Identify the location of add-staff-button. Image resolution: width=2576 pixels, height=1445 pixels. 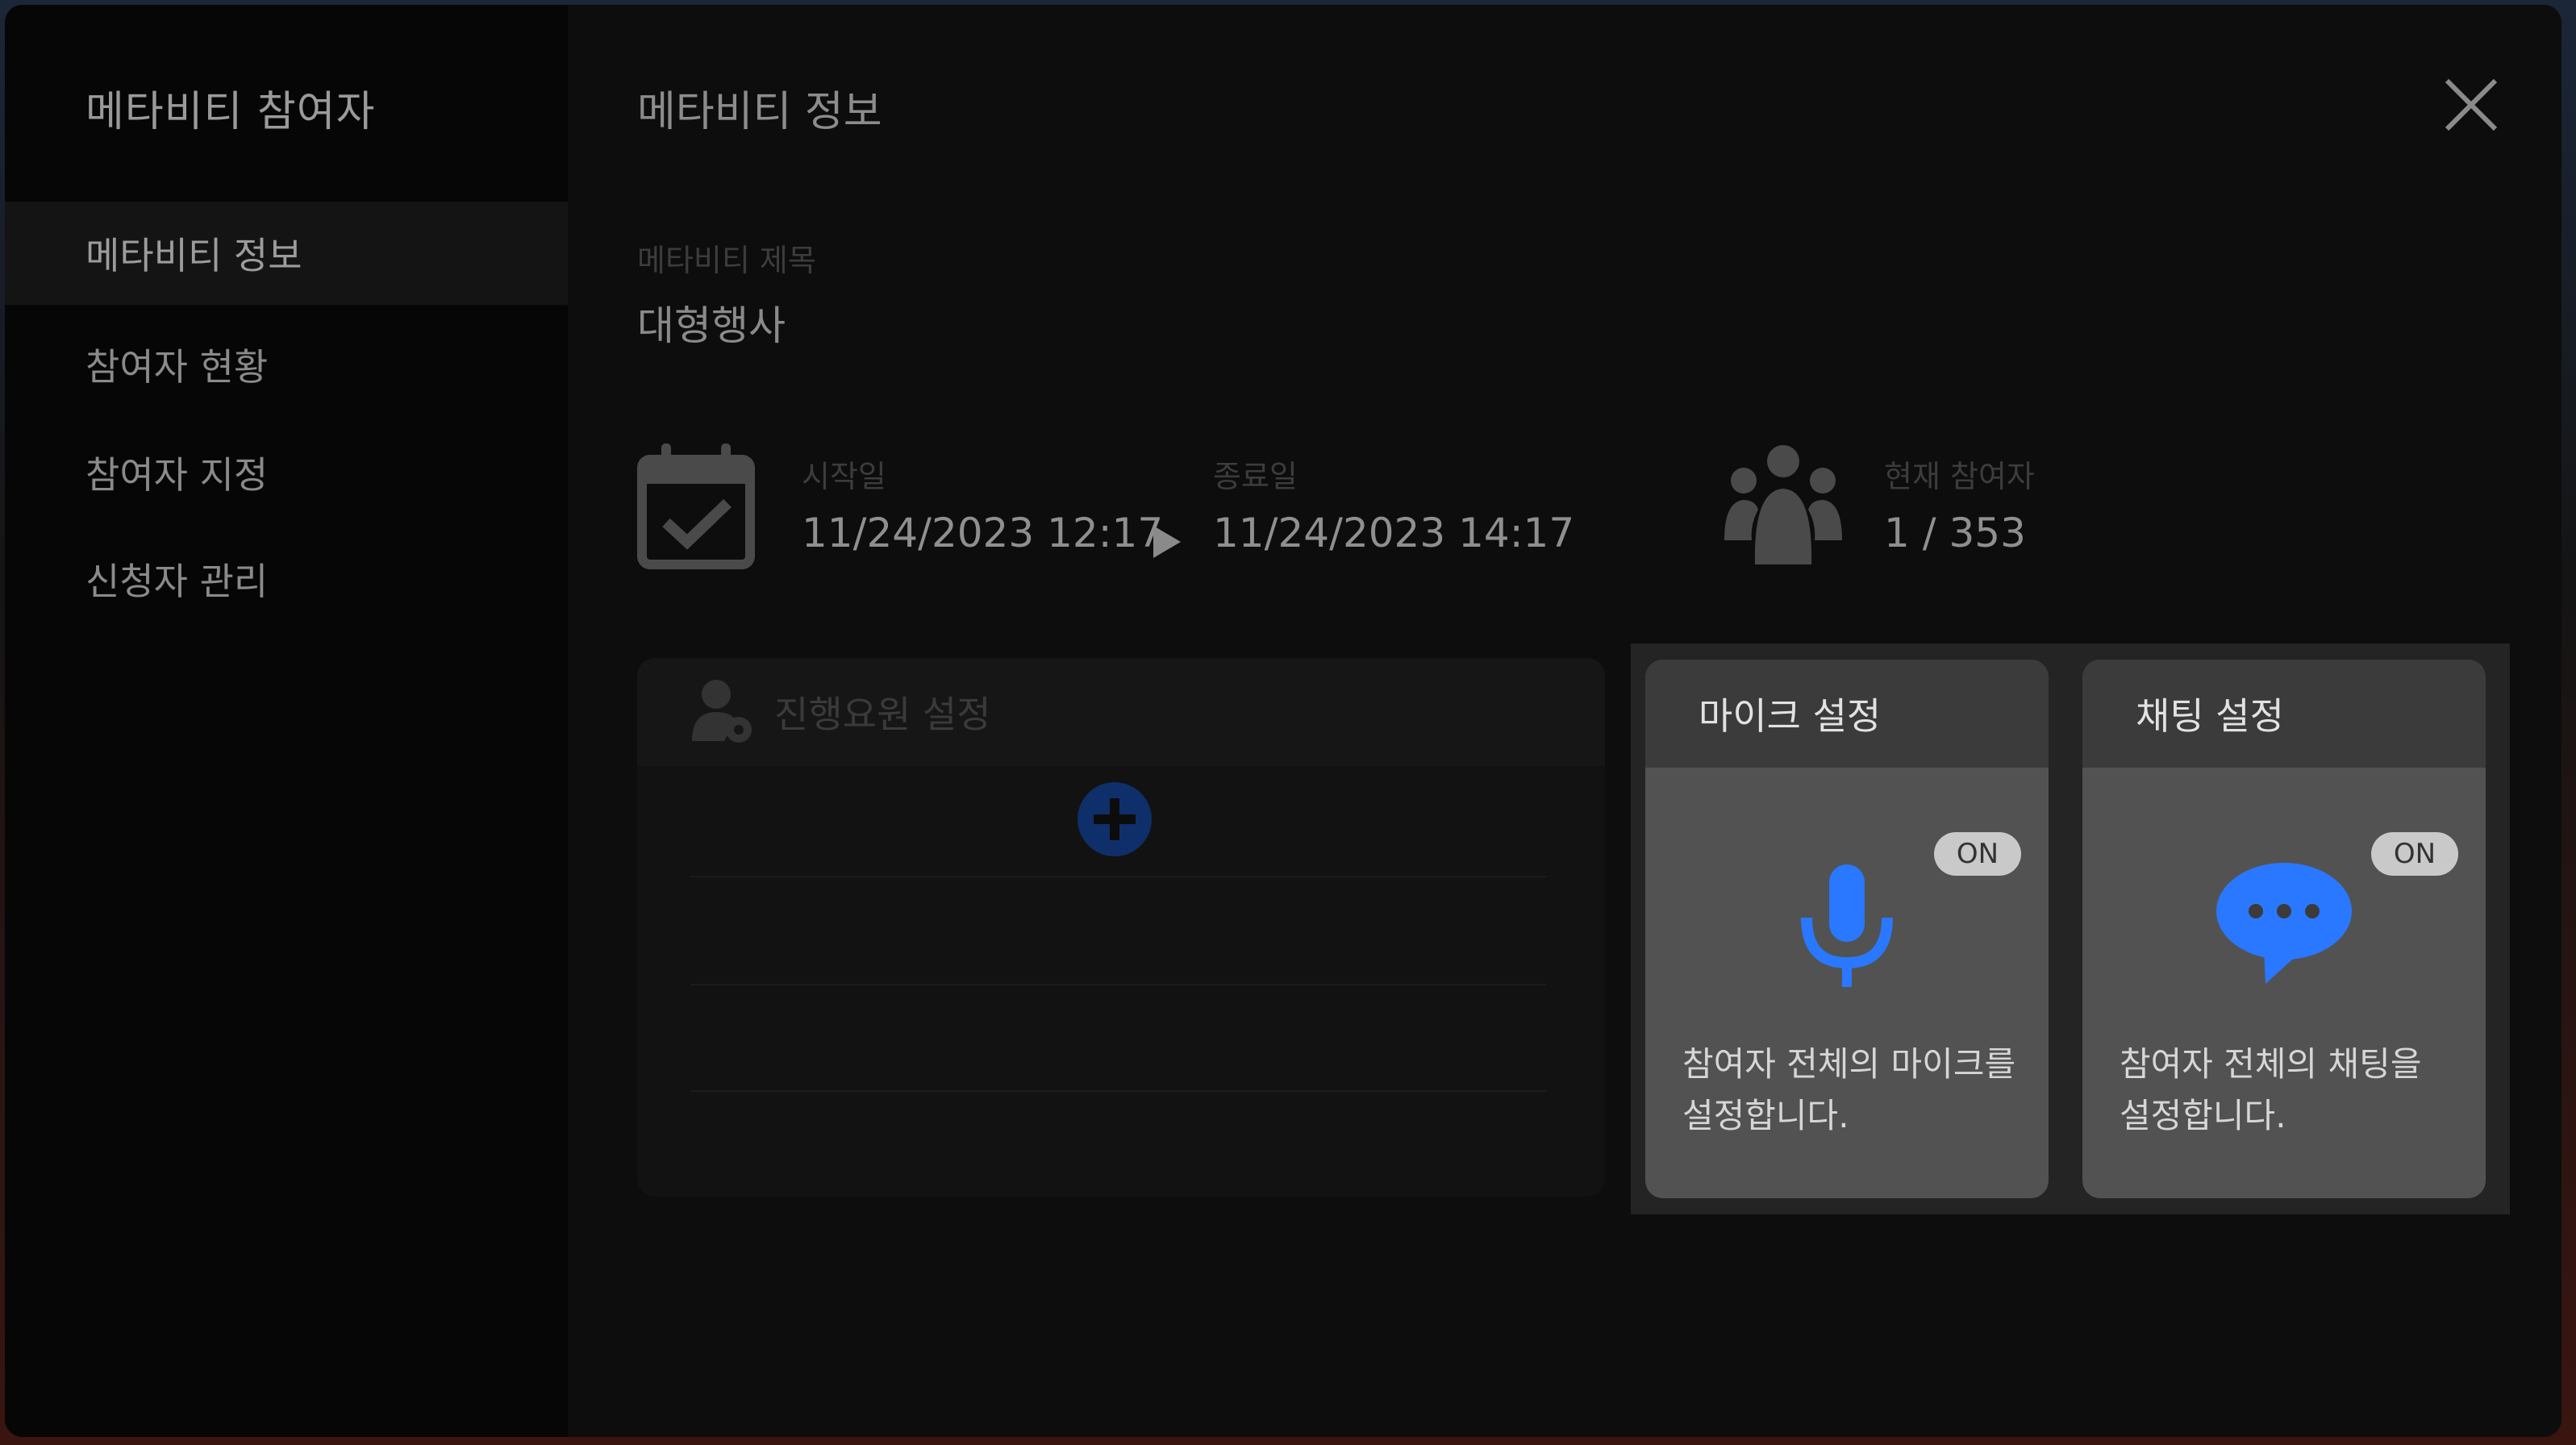
(1114, 819).